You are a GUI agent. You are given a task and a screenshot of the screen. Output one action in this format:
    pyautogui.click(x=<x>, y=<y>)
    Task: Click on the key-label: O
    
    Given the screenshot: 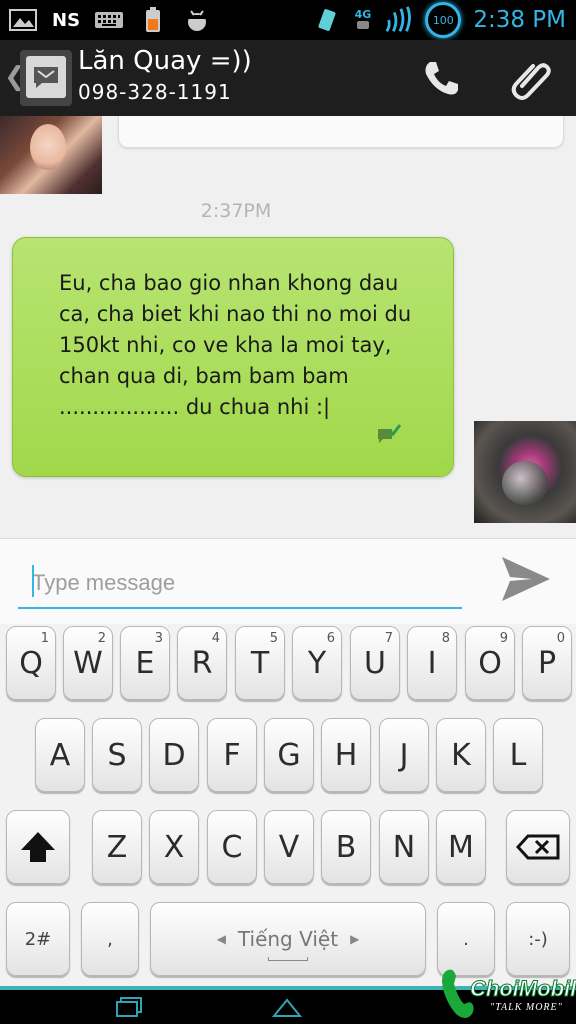 What is the action you would take?
    pyautogui.click(x=490, y=663)
    